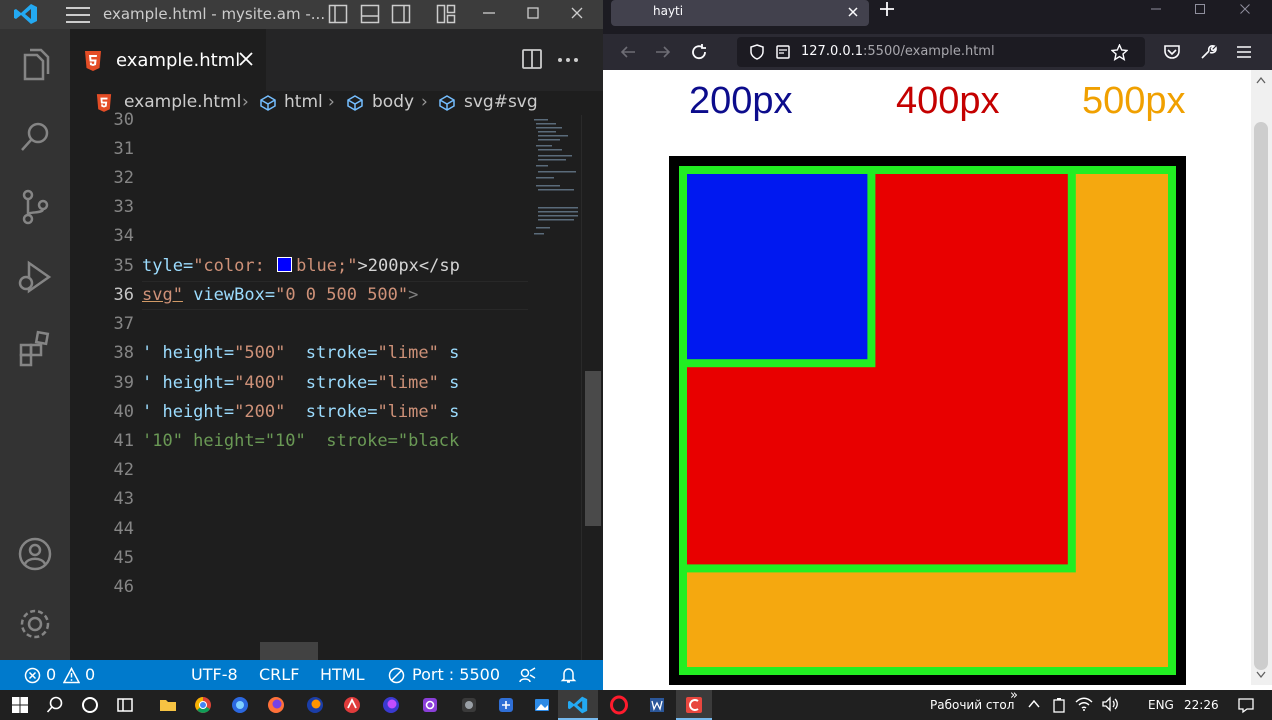 The image size is (1272, 720). What do you see at coordinates (35, 347) in the screenshot?
I see `extensions-icon` at bounding box center [35, 347].